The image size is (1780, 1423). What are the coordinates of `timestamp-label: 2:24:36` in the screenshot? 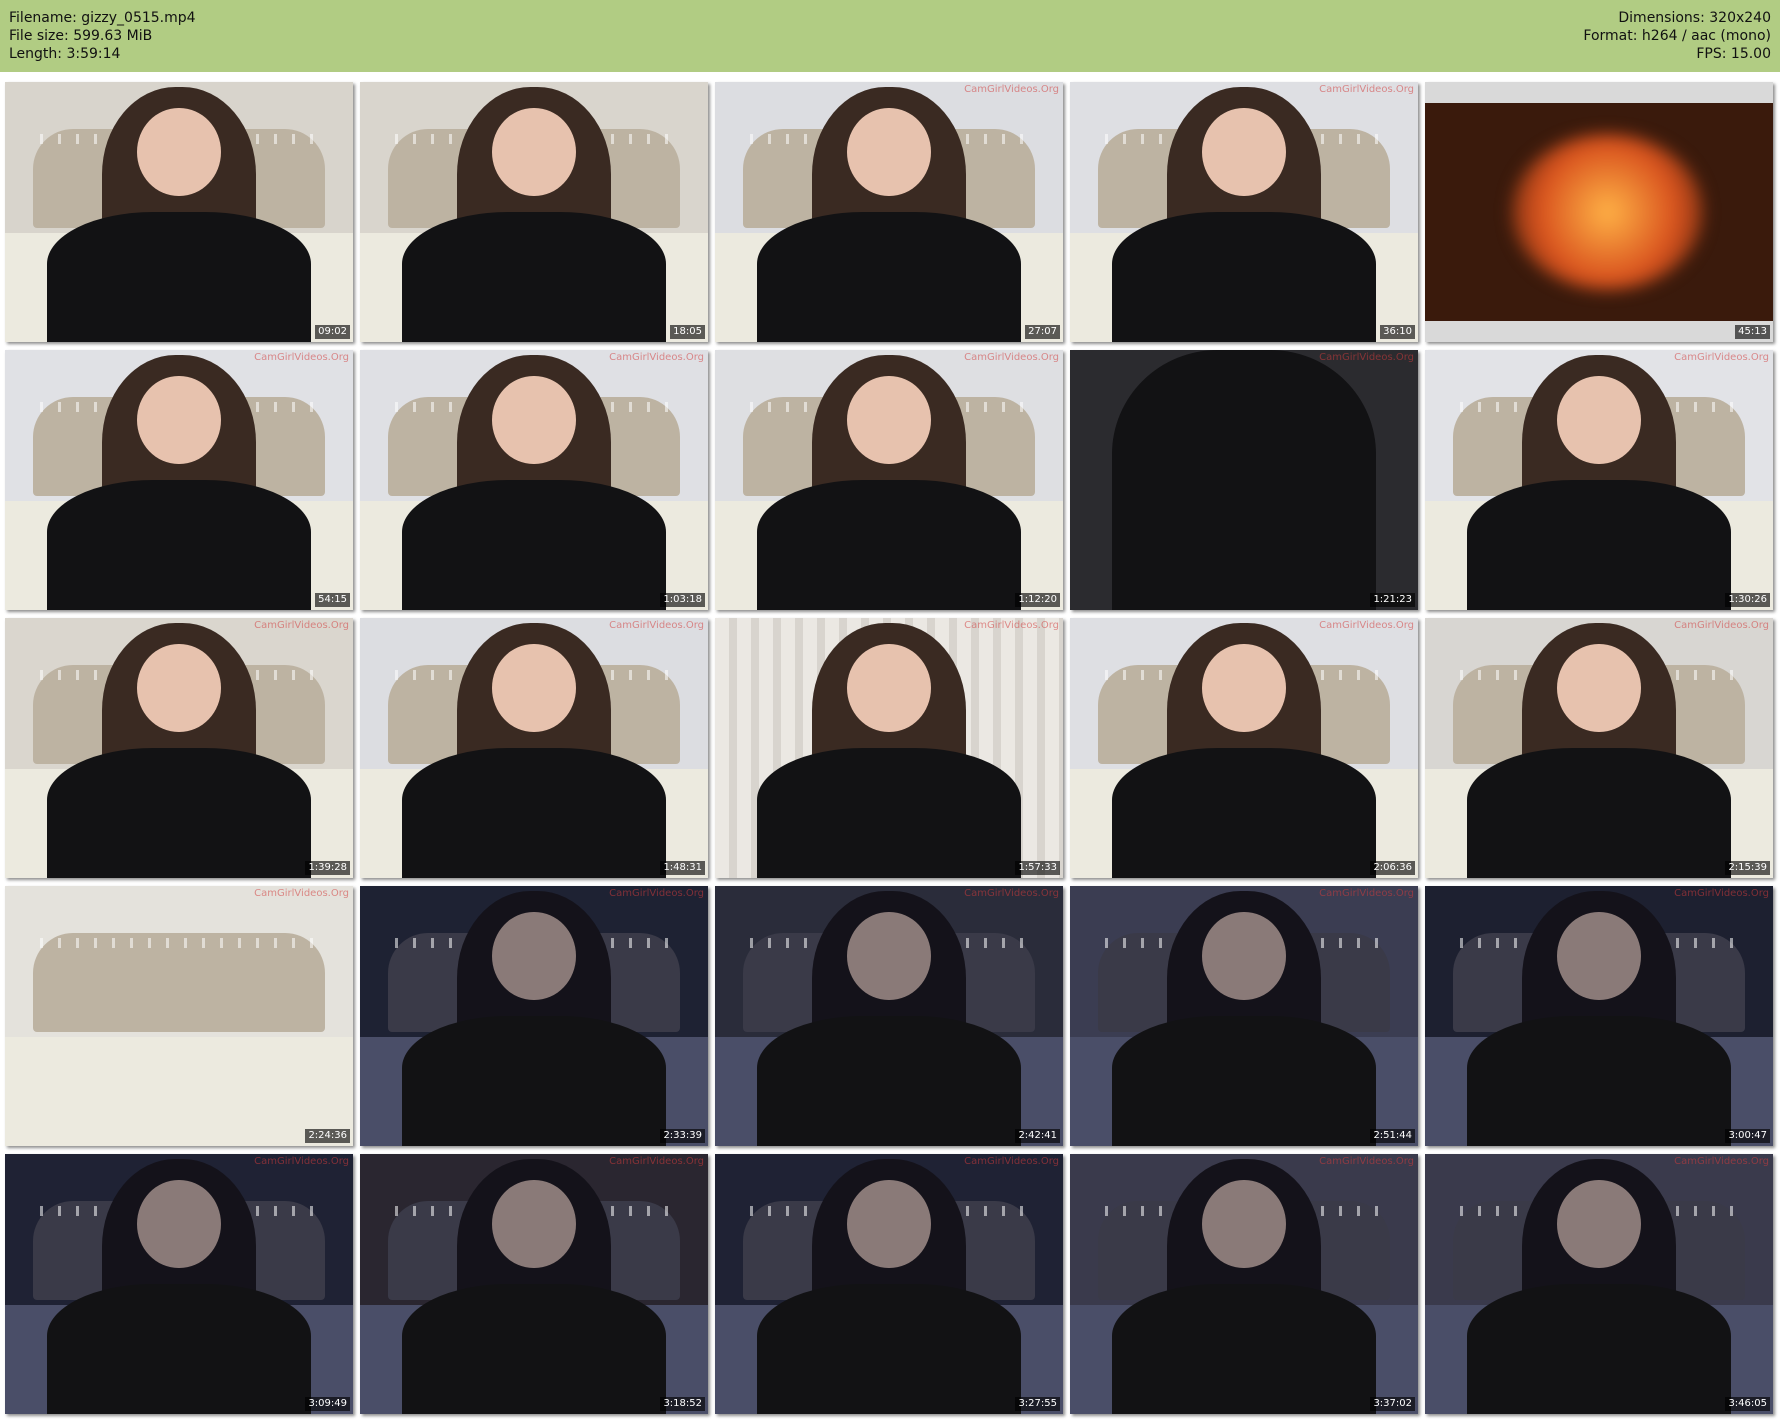 It's located at (327, 1136).